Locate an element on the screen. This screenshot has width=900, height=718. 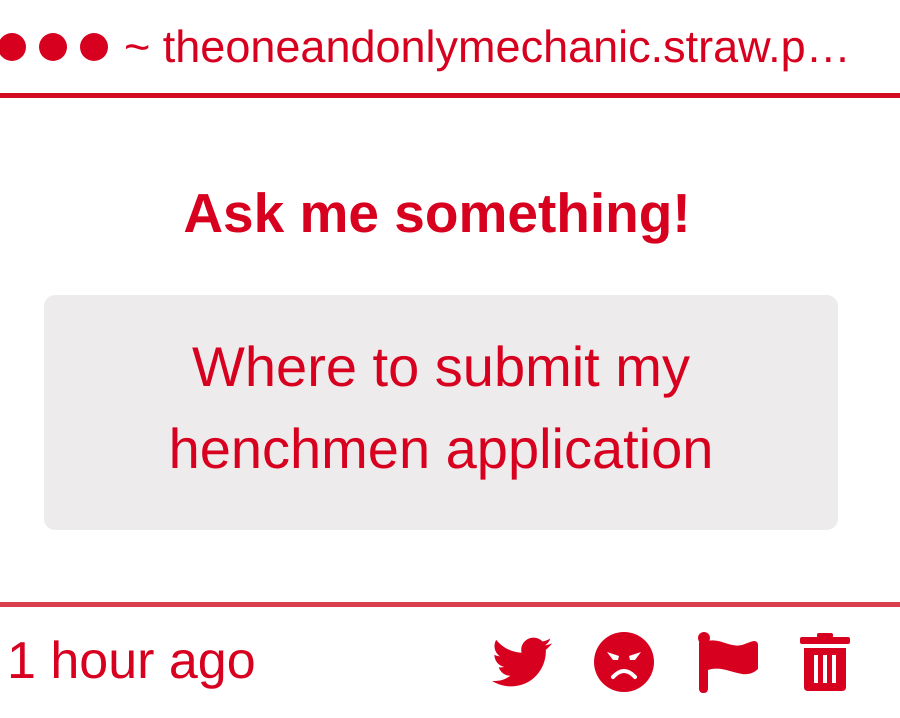
timestamp: 1 hour ago is located at coordinates (131, 661).